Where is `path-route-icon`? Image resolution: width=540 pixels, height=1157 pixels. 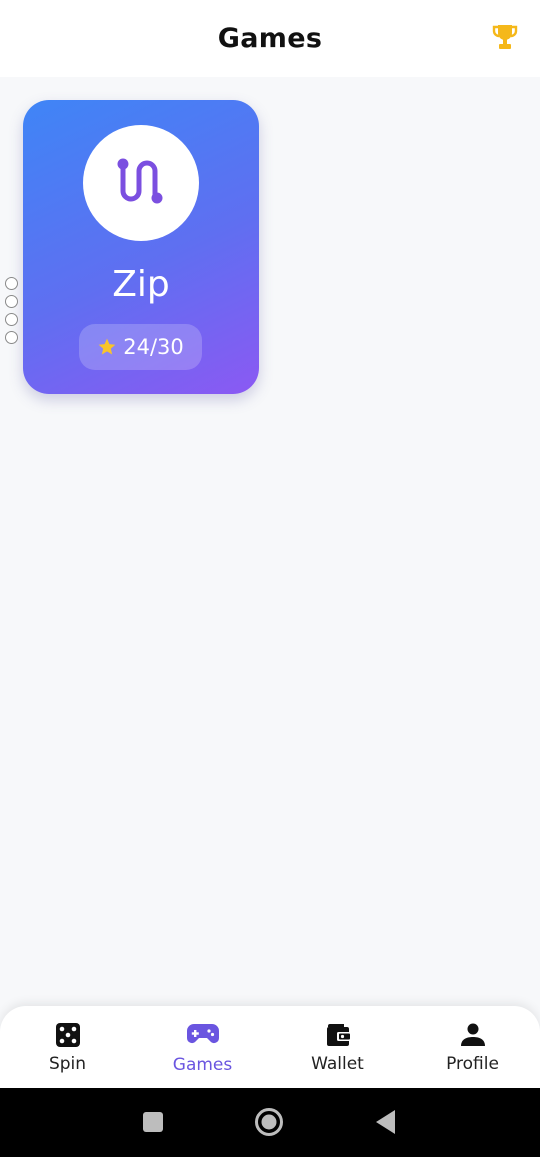
path-route-icon is located at coordinates (140, 181).